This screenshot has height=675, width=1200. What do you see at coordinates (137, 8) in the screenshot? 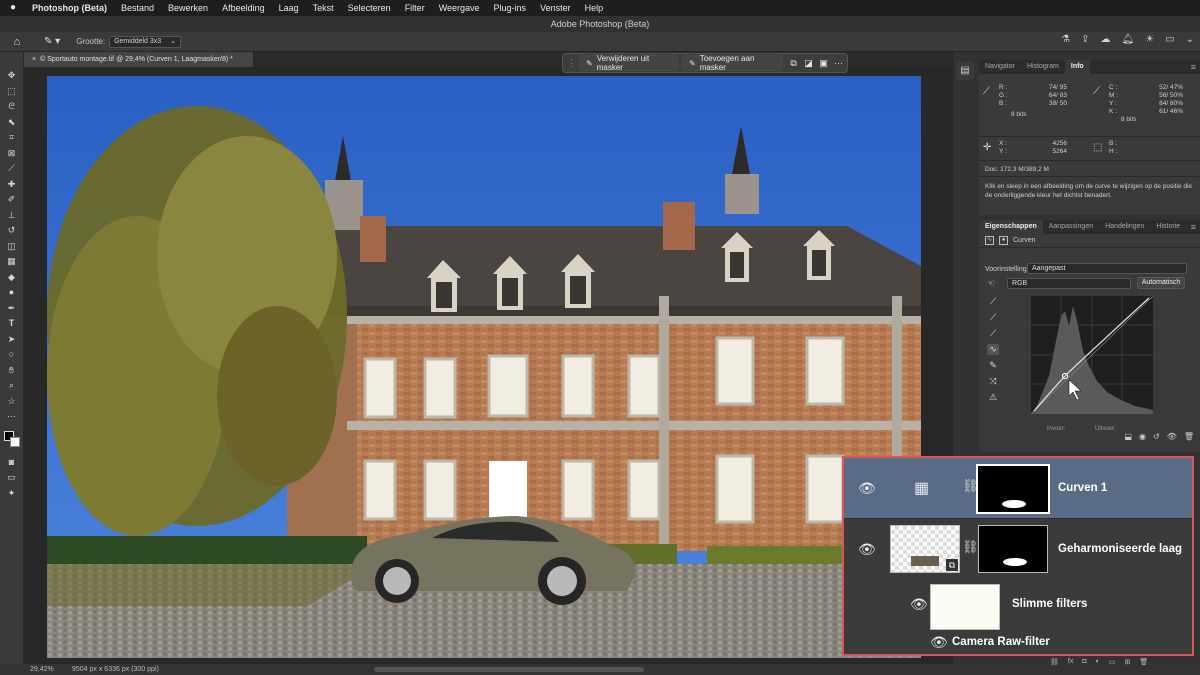
I see `menu-bestand: Bestand` at bounding box center [137, 8].